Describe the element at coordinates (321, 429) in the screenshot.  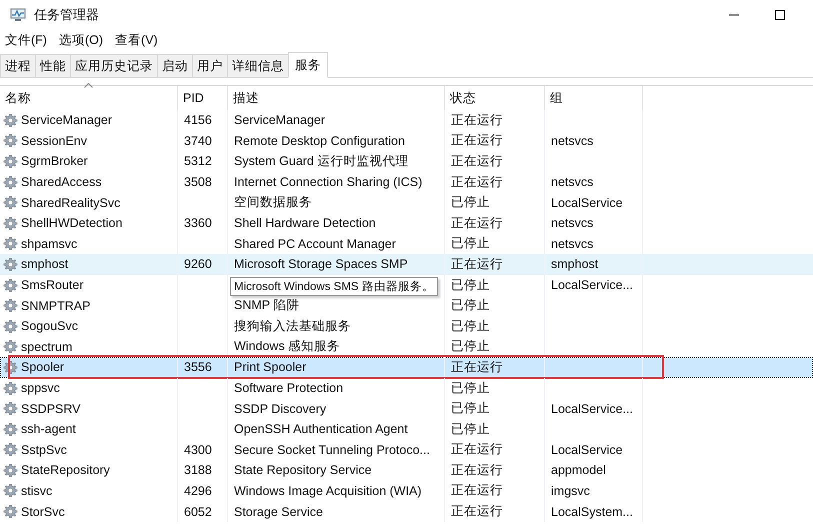
I see `description-text: OpenSSH Authentication Agent` at that location.